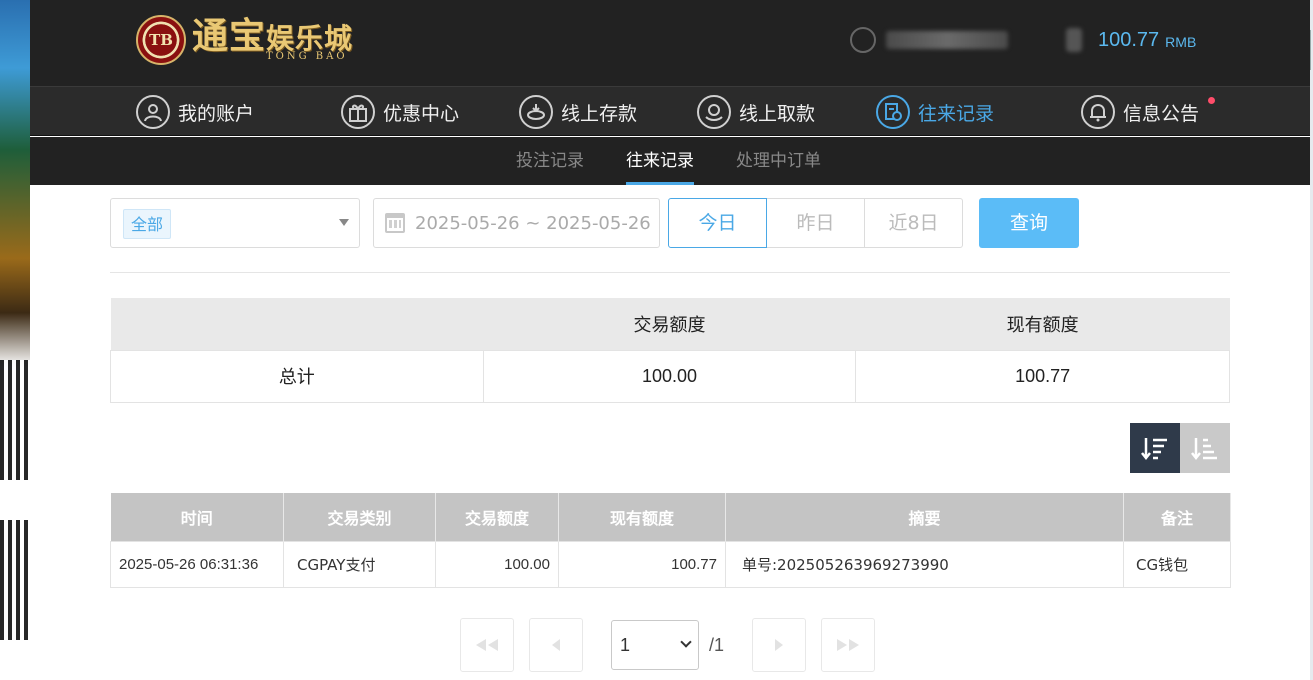 The image size is (1313, 680). I want to click on pagination: 1 /1, so click(668, 645).